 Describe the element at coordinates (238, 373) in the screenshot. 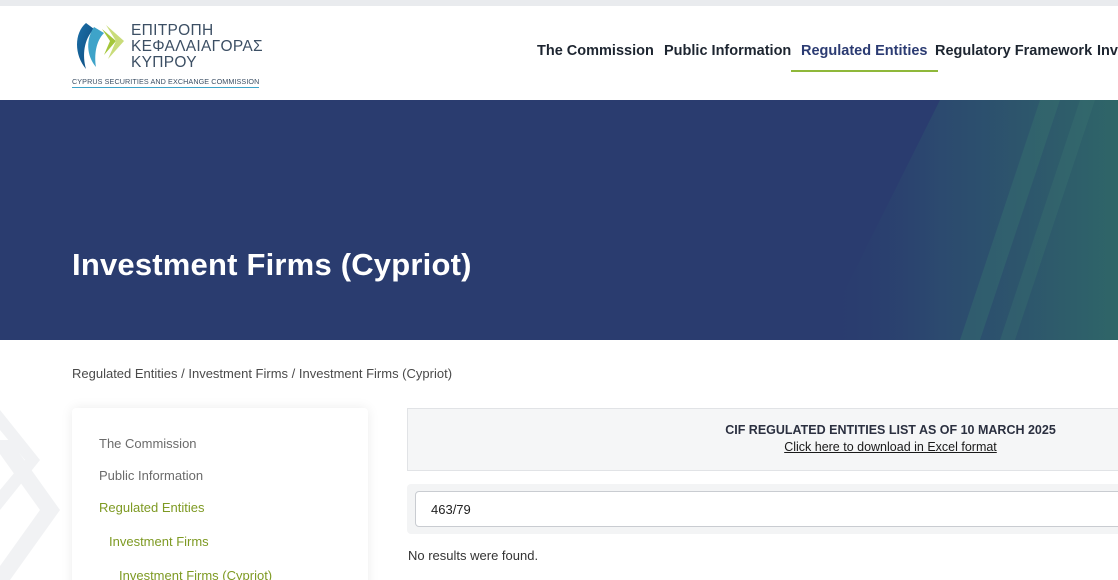

I see `breadcrumb-item-investment-firms: Investment Firms` at that location.